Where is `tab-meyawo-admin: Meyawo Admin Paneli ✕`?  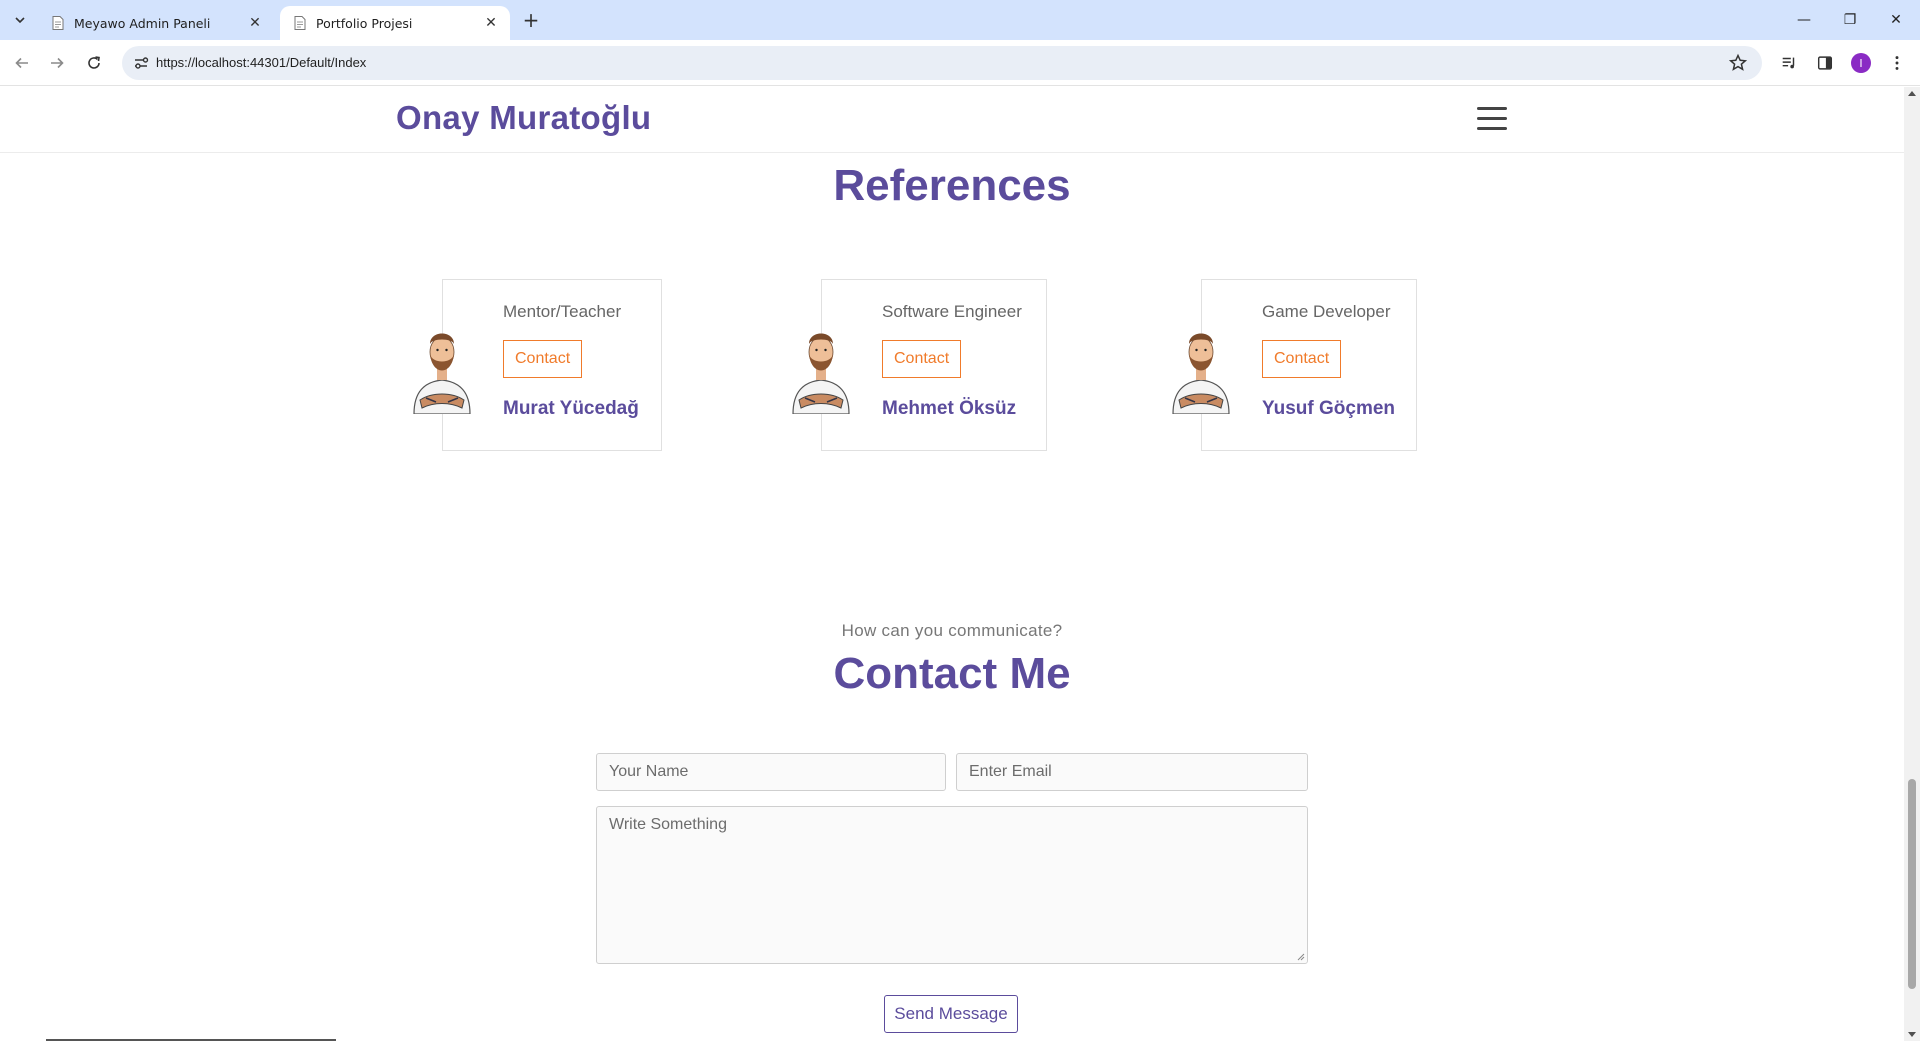
tab-meyawo-admin: Meyawo Admin Paneli ✕ is located at coordinates (156, 23).